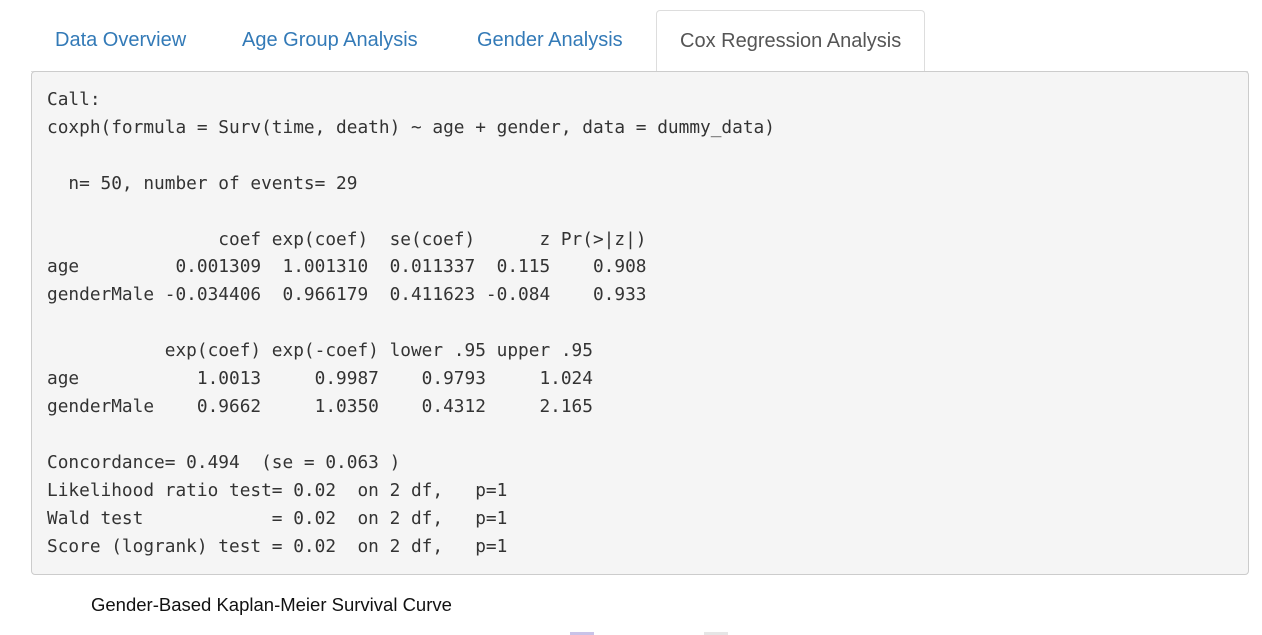 Image resolution: width=1262 pixels, height=635 pixels. I want to click on tab-age-group-analysis: Age Group Analysis, so click(330, 40).